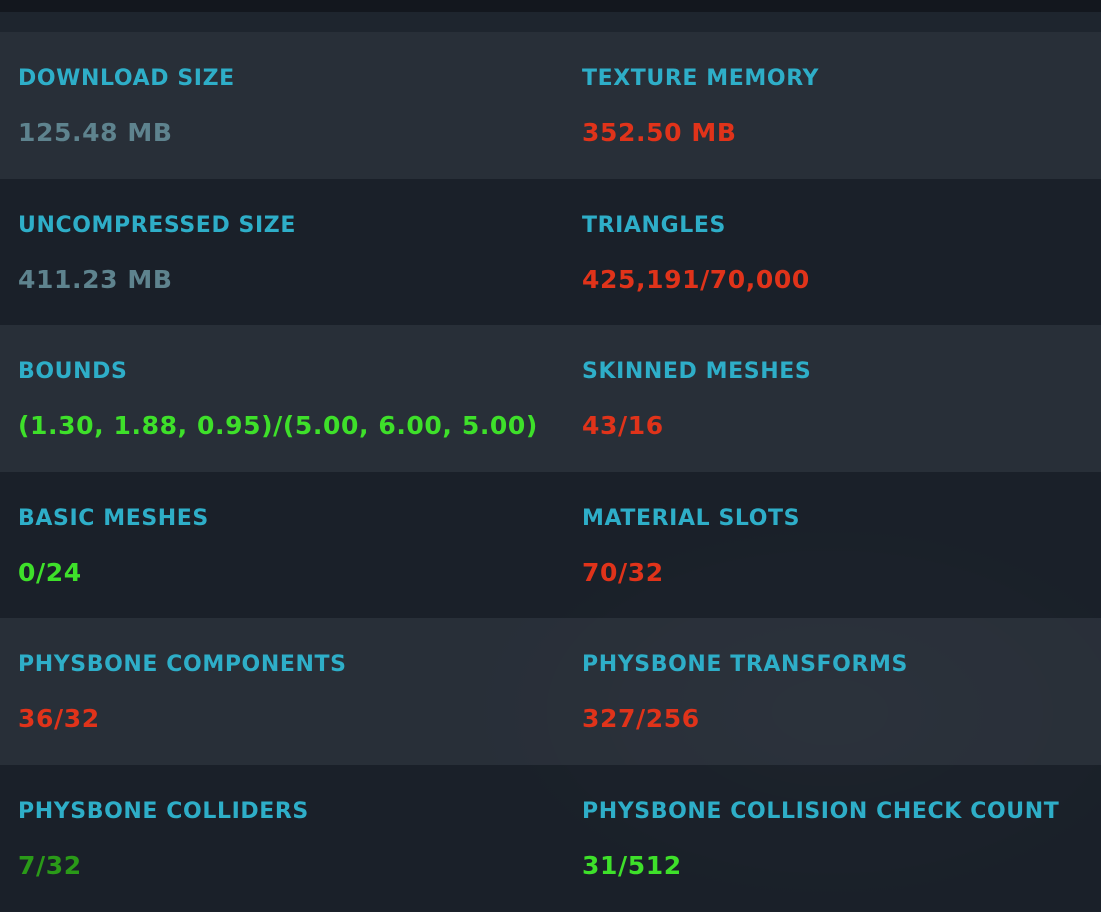 Image resolution: width=1101 pixels, height=912 pixels. Describe the element at coordinates (832, 545) in the screenshot. I see `stat-material-slots: MATERIAL SLOTS 70/32` at that location.